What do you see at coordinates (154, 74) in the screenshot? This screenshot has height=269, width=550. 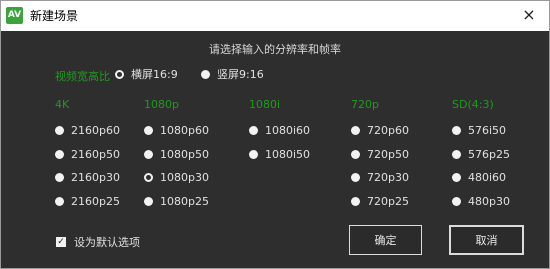 I see `radio-label: 横屏16:9` at bounding box center [154, 74].